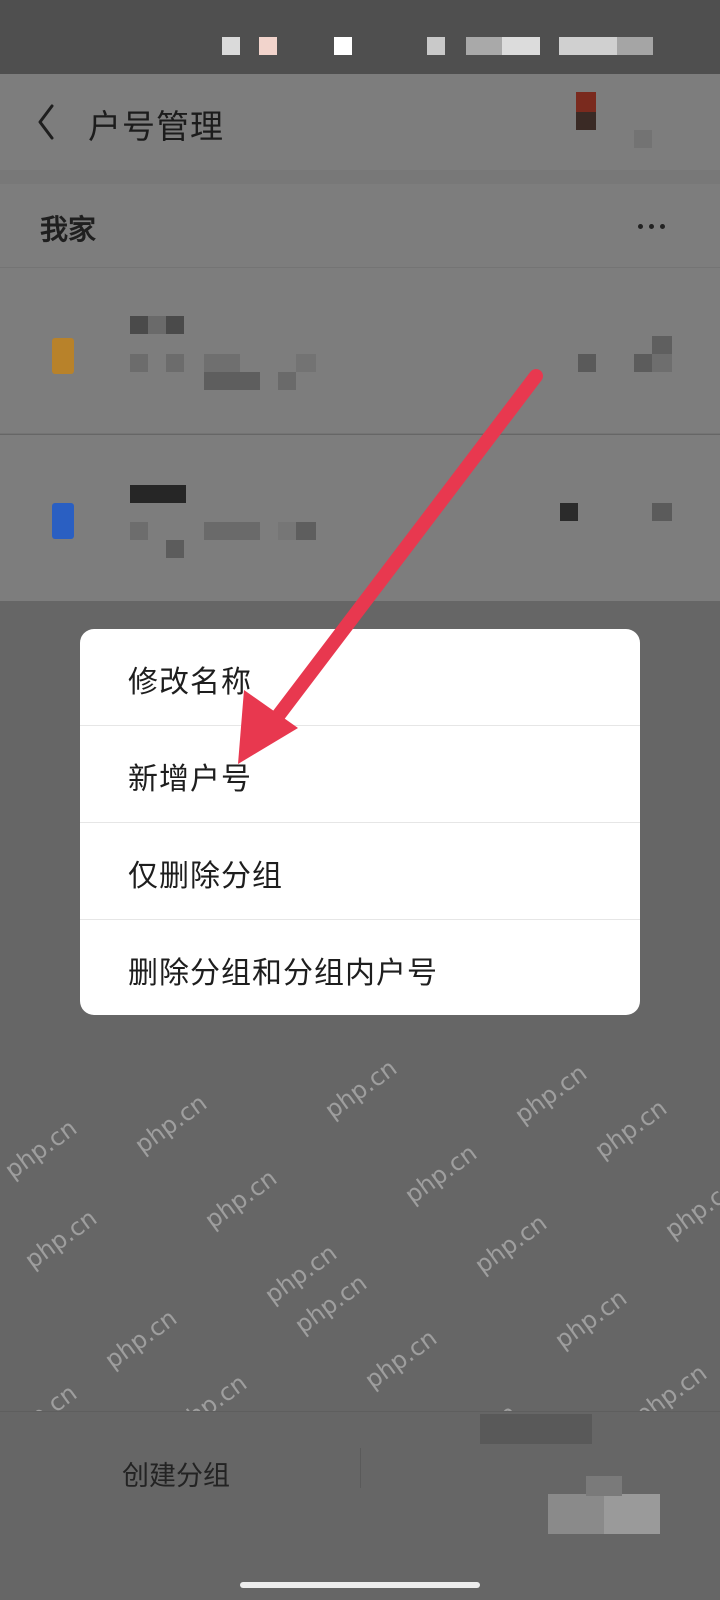  I want to click on menu-item-label: 新增户号, so click(190, 779).